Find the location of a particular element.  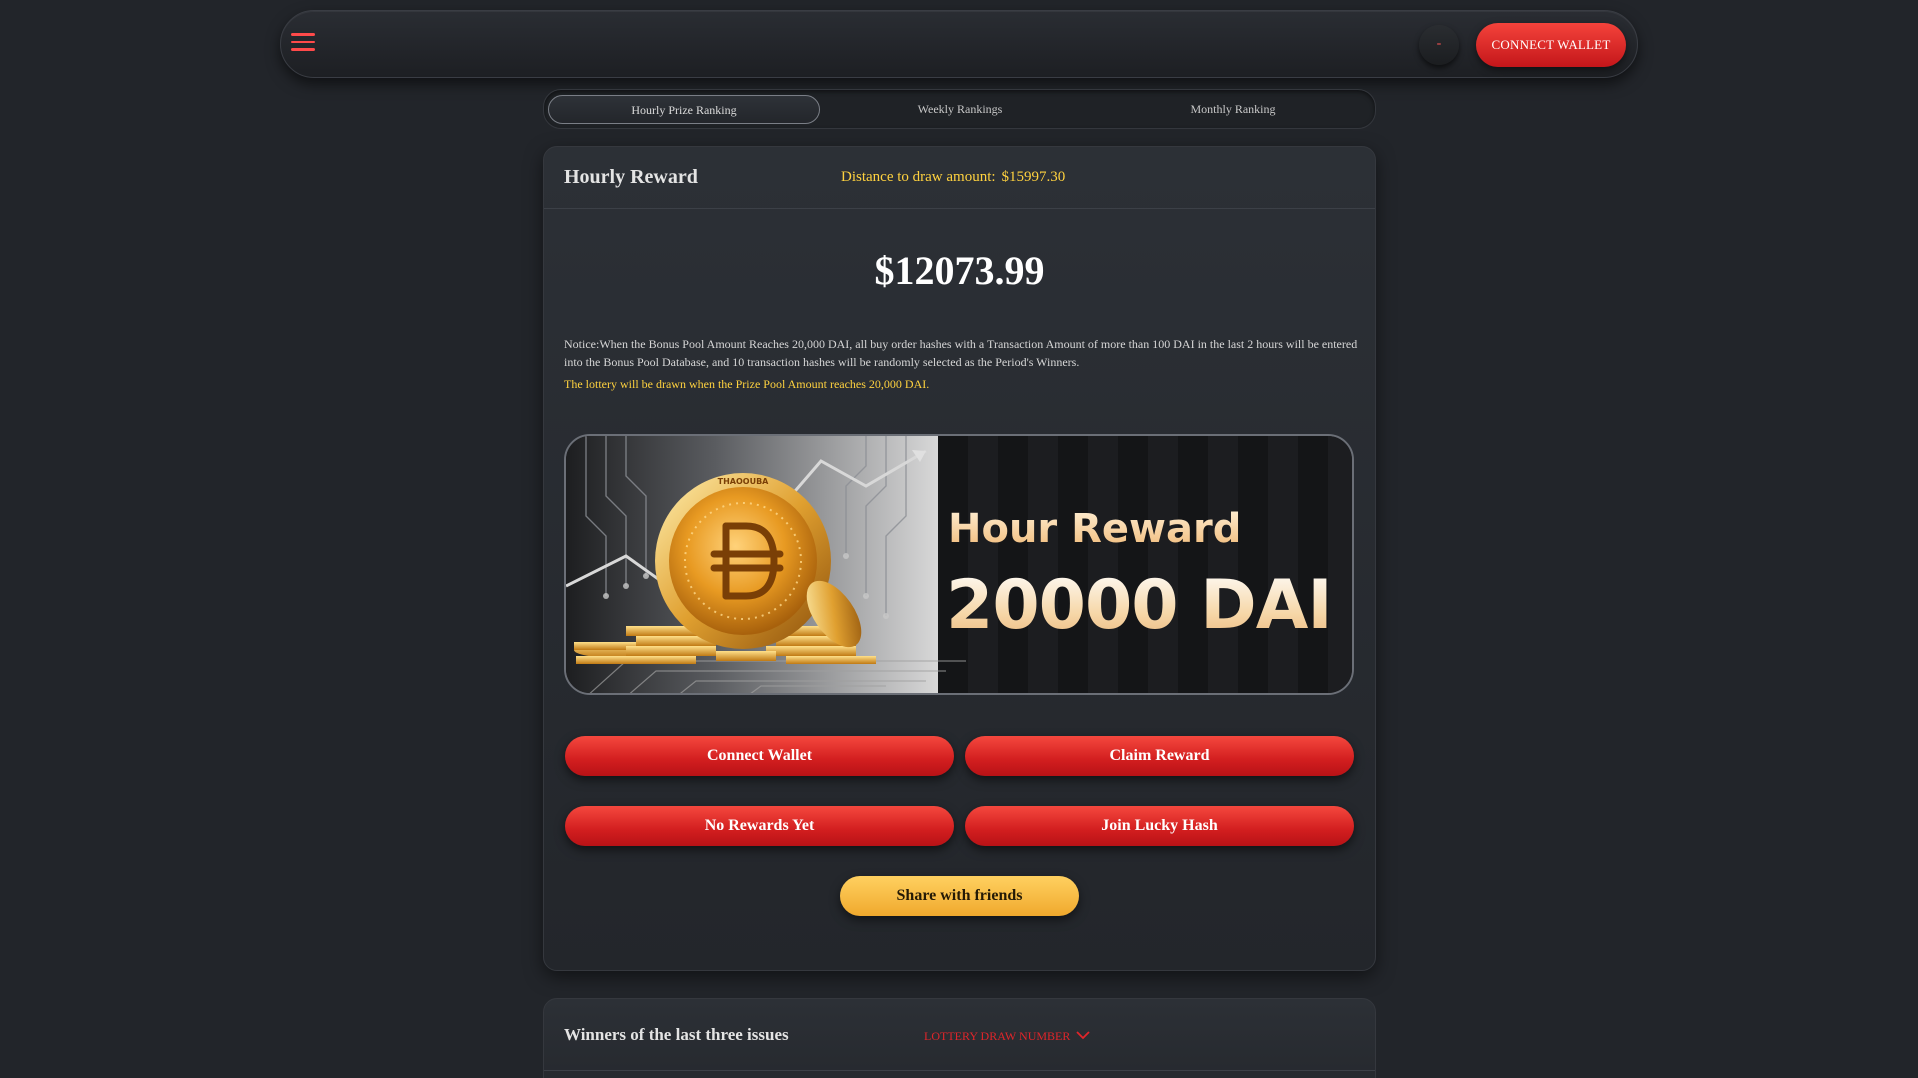

share-with-friends-button: Share with friends is located at coordinates (959, 896).